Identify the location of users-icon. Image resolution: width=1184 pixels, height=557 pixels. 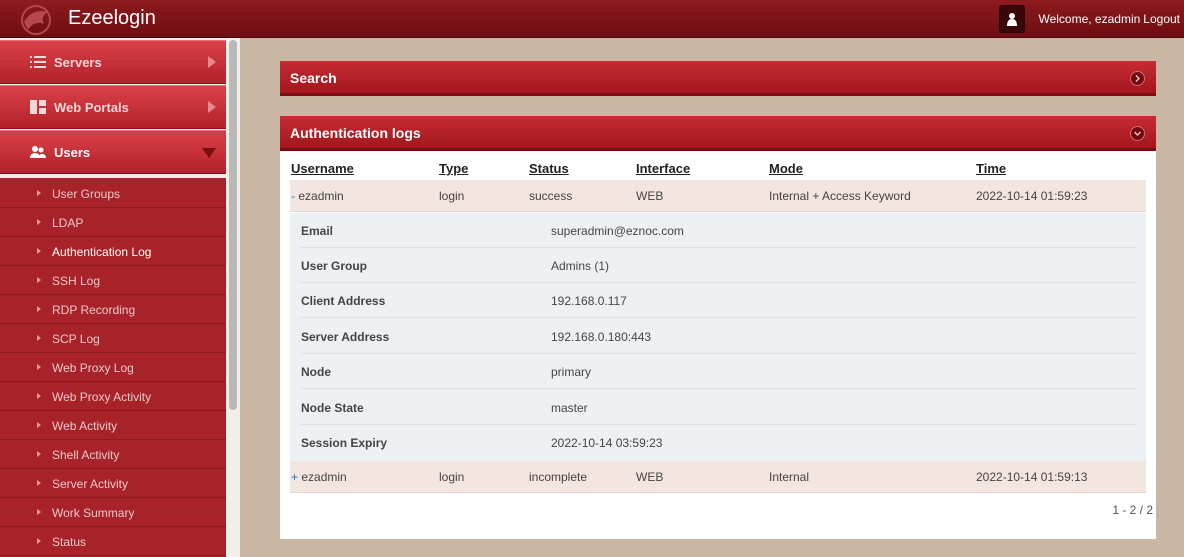
(38, 152).